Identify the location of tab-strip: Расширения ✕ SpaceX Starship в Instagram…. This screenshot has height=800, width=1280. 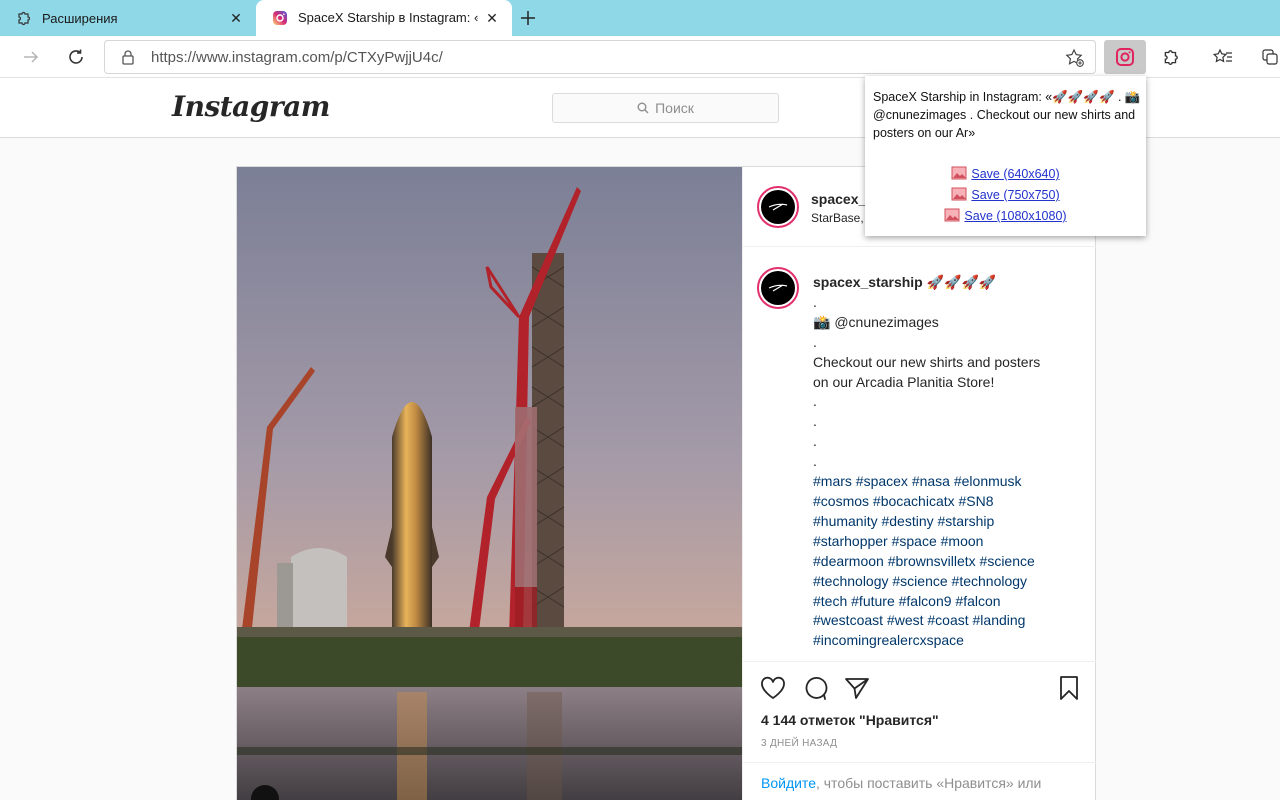
(640, 18).